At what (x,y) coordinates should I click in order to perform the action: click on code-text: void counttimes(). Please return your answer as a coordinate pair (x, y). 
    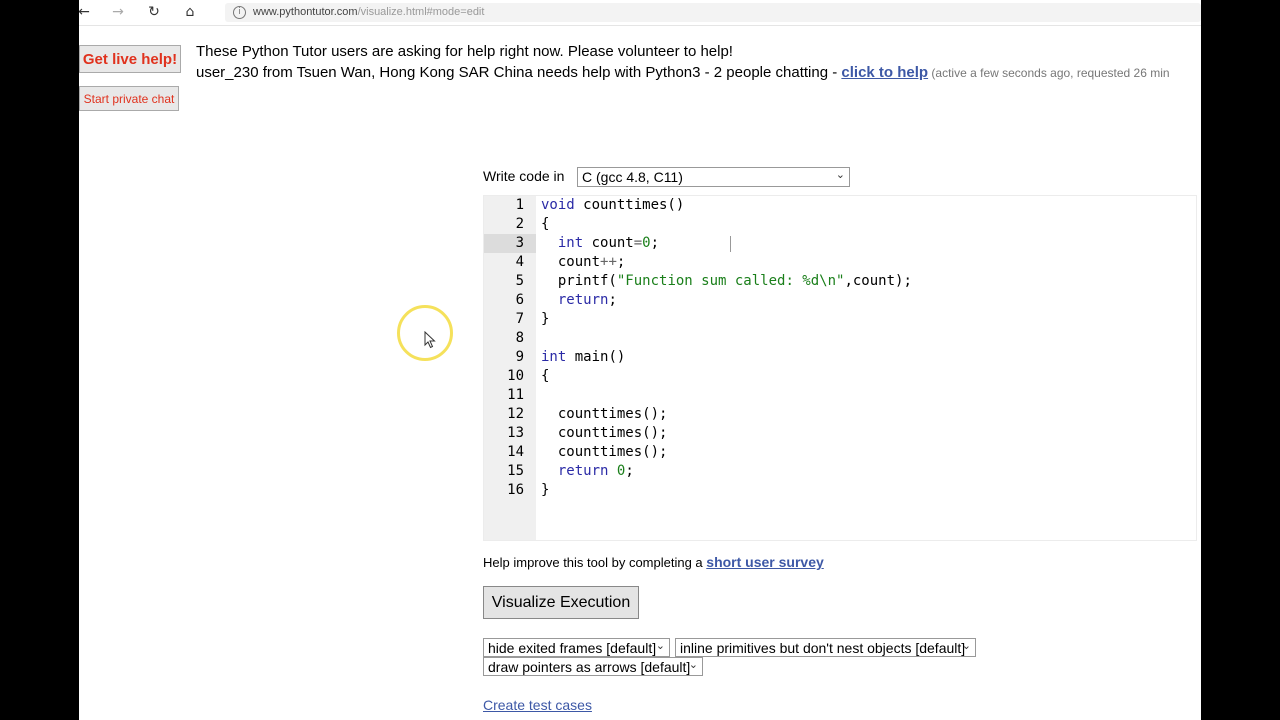
    Looking at the image, I should click on (613, 205).